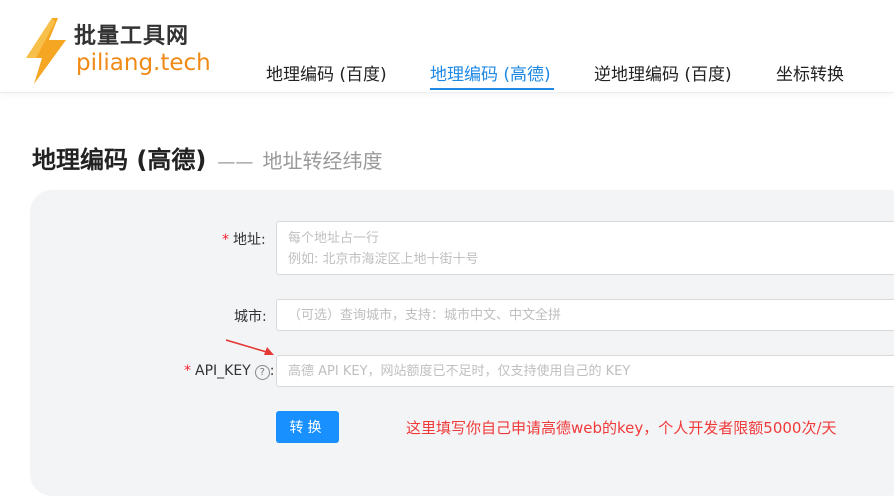 Image resolution: width=894 pixels, height=503 pixels. What do you see at coordinates (810, 72) in the screenshot?
I see `nav-item-coordinate-convert: 坐标转换` at bounding box center [810, 72].